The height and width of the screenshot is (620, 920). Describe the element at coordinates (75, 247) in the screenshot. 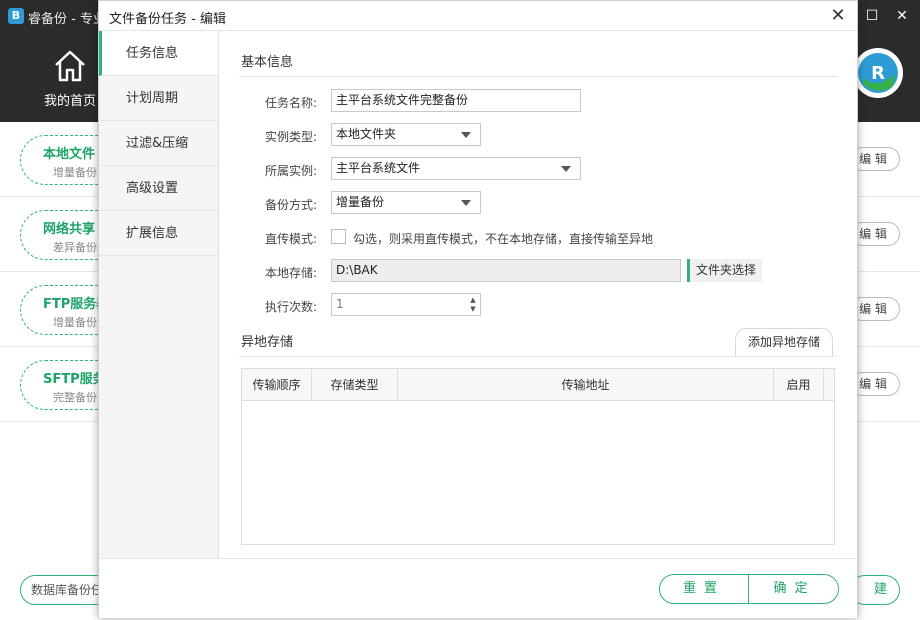

I see `task-mode: 差异备份` at that location.